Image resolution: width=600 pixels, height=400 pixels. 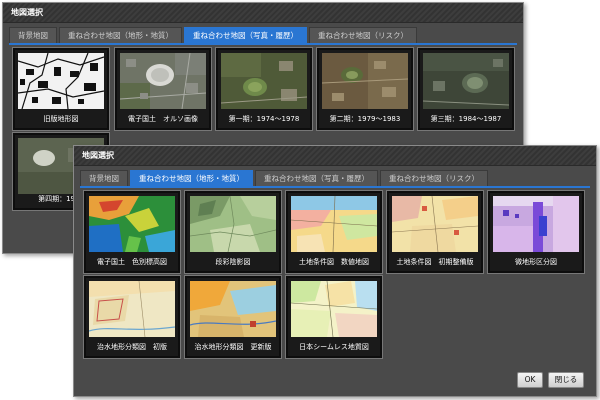 I want to click on land-condition-initial-image, so click(x=435, y=224).